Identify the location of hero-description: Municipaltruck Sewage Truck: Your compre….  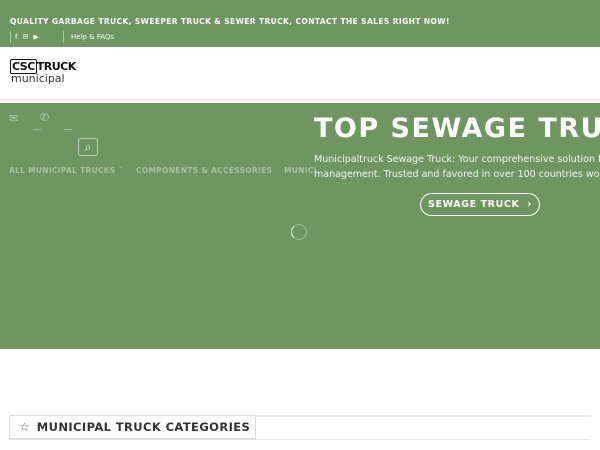
(457, 167).